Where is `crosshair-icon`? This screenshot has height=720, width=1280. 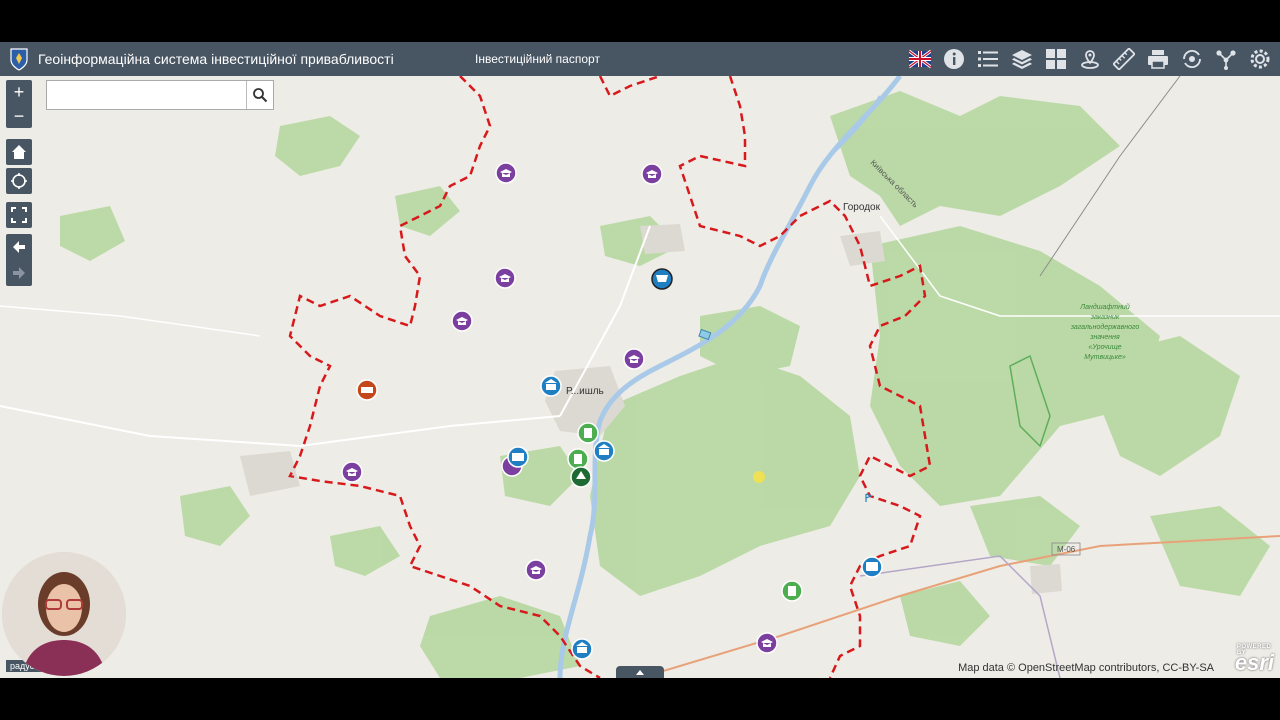
crosshair-icon is located at coordinates (19, 181).